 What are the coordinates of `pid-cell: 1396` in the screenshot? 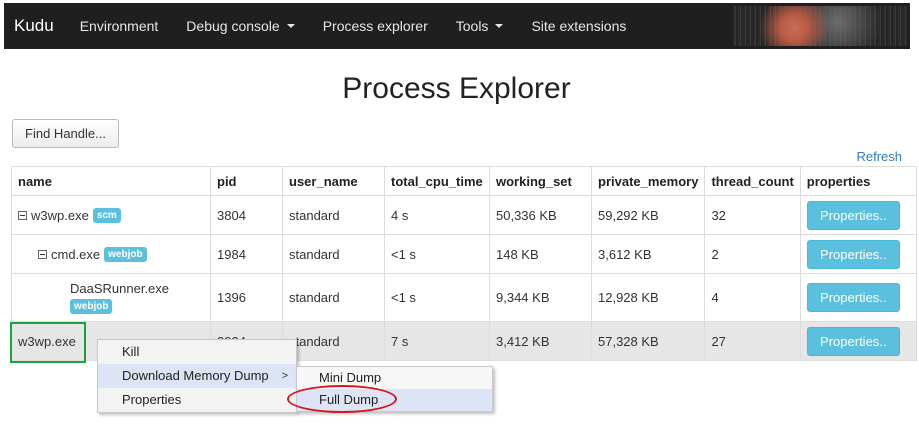 It's located at (246, 297).